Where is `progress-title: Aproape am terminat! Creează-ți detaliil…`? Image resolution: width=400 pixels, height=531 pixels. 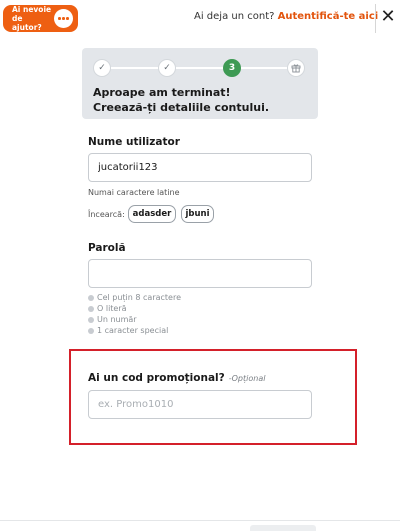 progress-title: Aproape am terminat! Creează-ți detaliil… is located at coordinates (203, 100).